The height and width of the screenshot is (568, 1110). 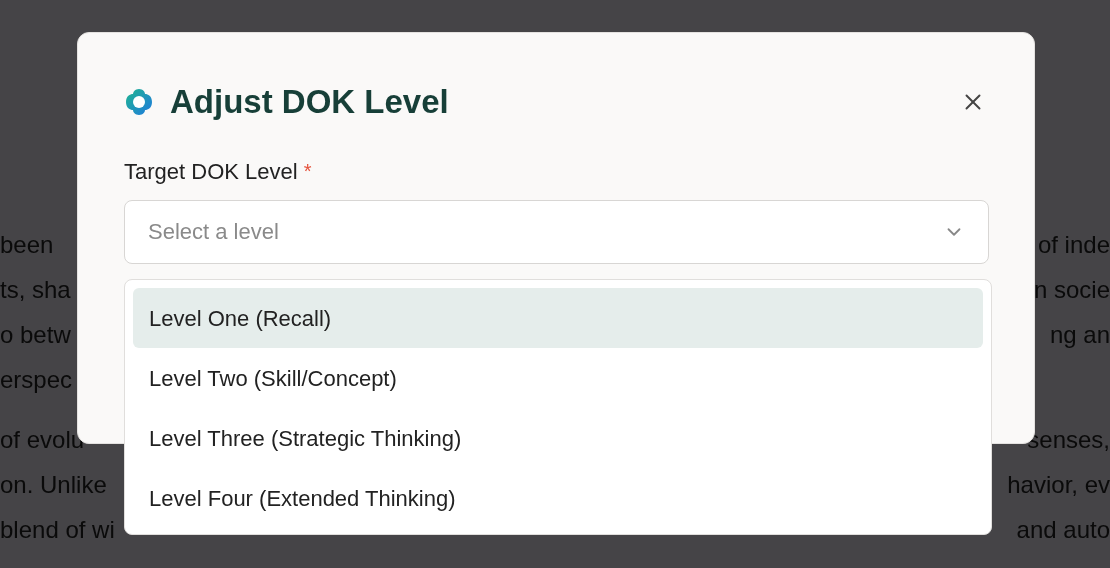 What do you see at coordinates (57, 530) in the screenshot?
I see `background-text: blend of wi` at bounding box center [57, 530].